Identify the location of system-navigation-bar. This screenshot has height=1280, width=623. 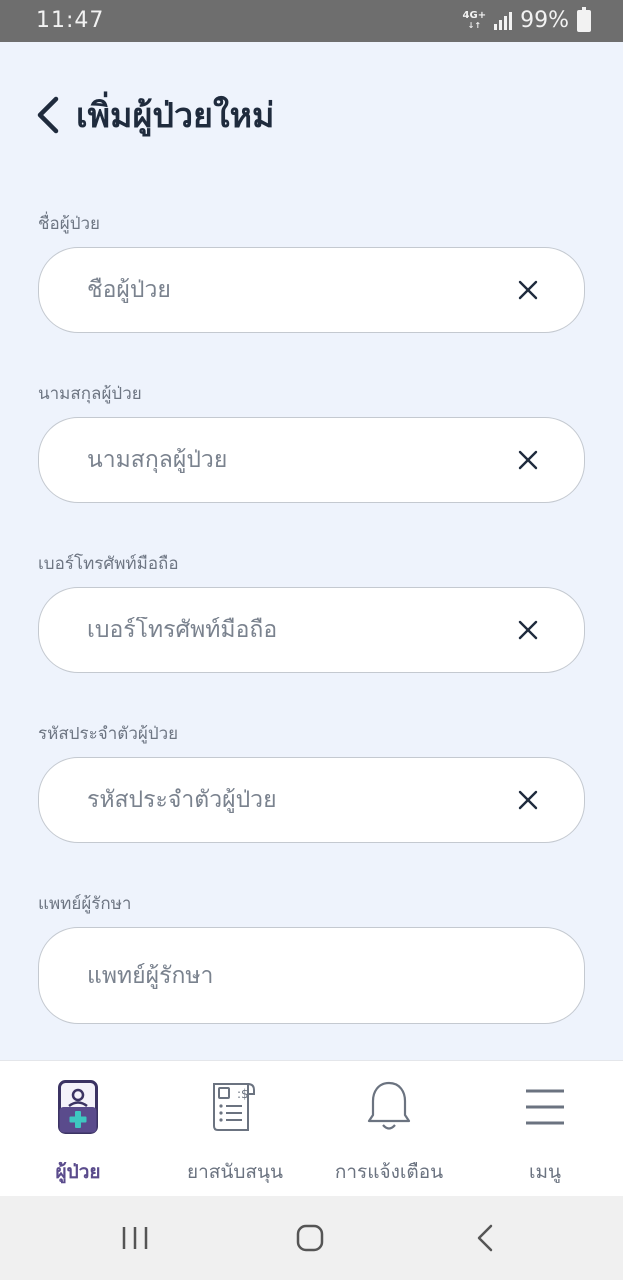
(311, 1238).